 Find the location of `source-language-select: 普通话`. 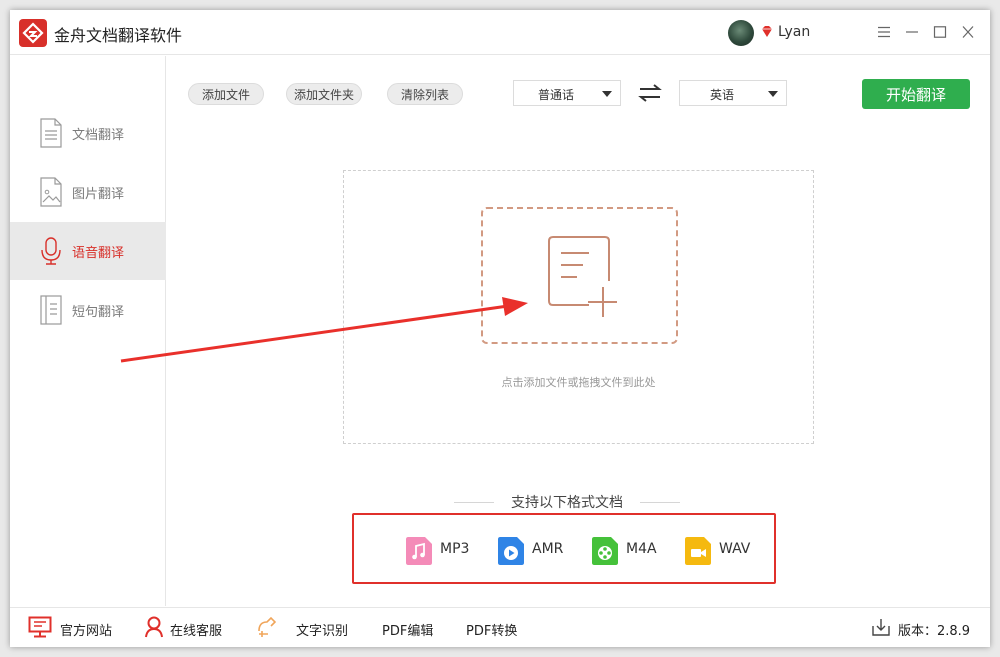

source-language-select: 普通话 is located at coordinates (567, 93).